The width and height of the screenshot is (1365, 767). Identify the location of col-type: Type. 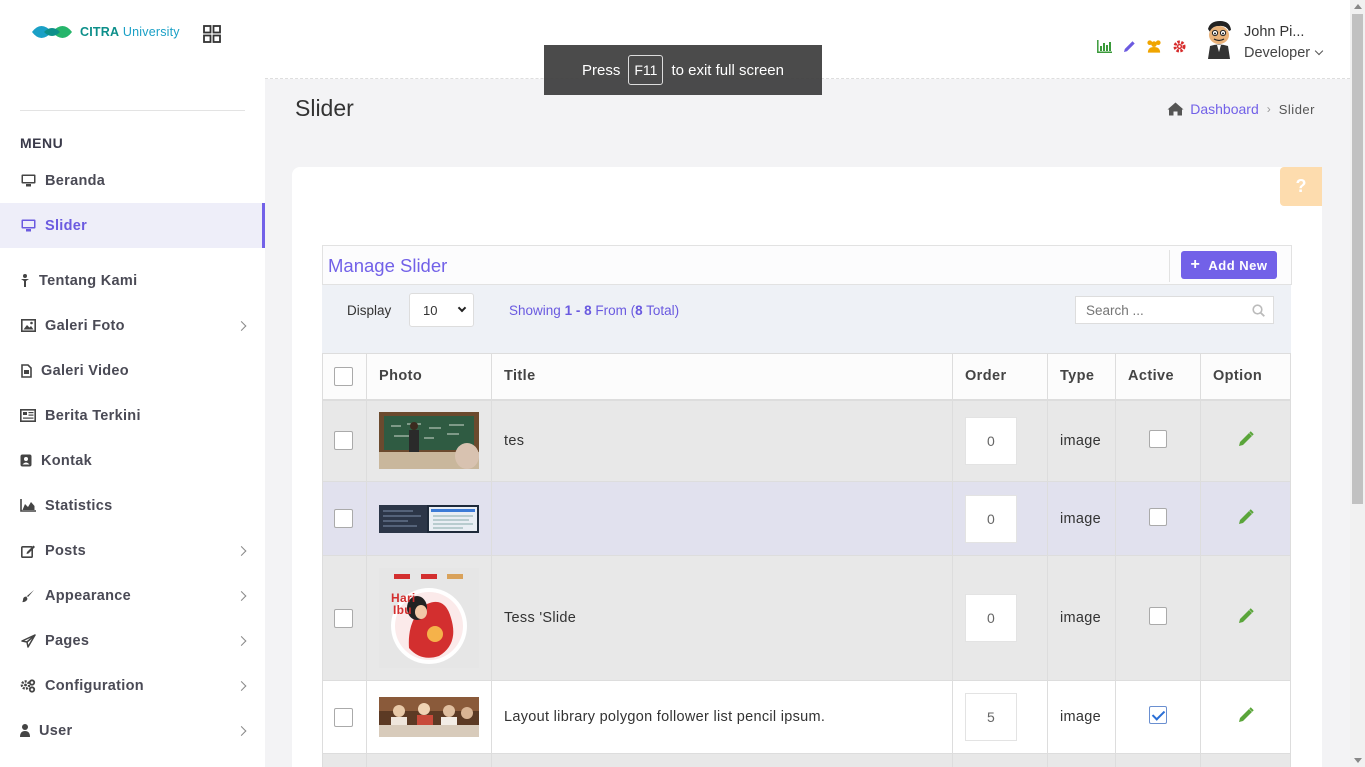
(1081, 377).